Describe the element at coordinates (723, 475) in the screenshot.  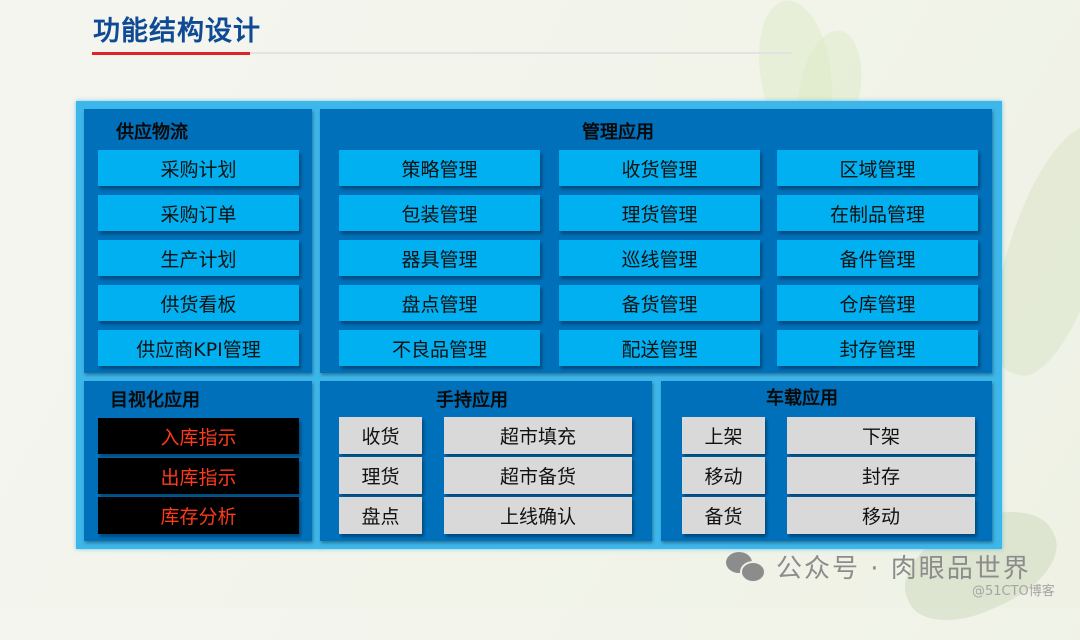
I see `module-vehicle-left-1: 移动` at that location.